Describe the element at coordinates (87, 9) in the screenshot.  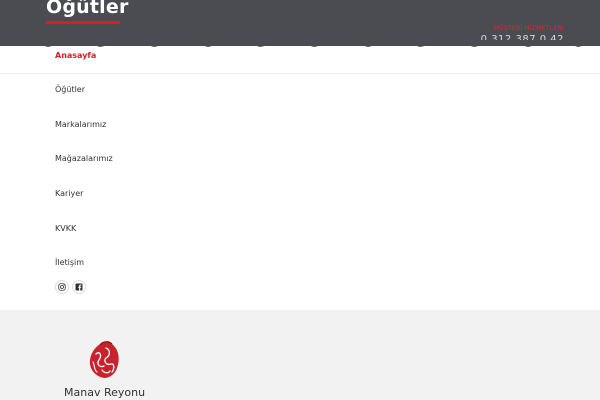
I see `site-logo: Öğütler` at that location.